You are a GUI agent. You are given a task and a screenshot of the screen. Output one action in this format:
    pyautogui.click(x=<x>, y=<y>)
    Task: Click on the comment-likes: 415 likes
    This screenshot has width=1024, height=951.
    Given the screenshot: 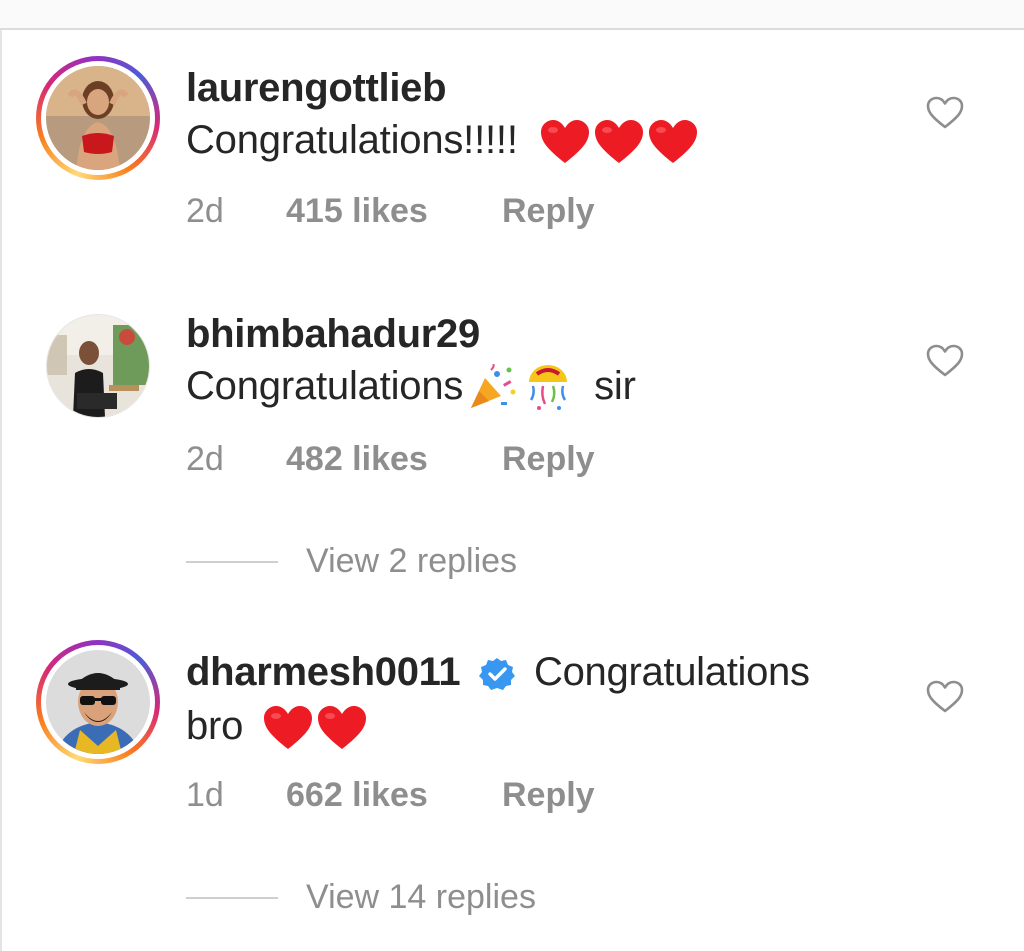 What is the action you would take?
    pyautogui.click(x=394, y=211)
    